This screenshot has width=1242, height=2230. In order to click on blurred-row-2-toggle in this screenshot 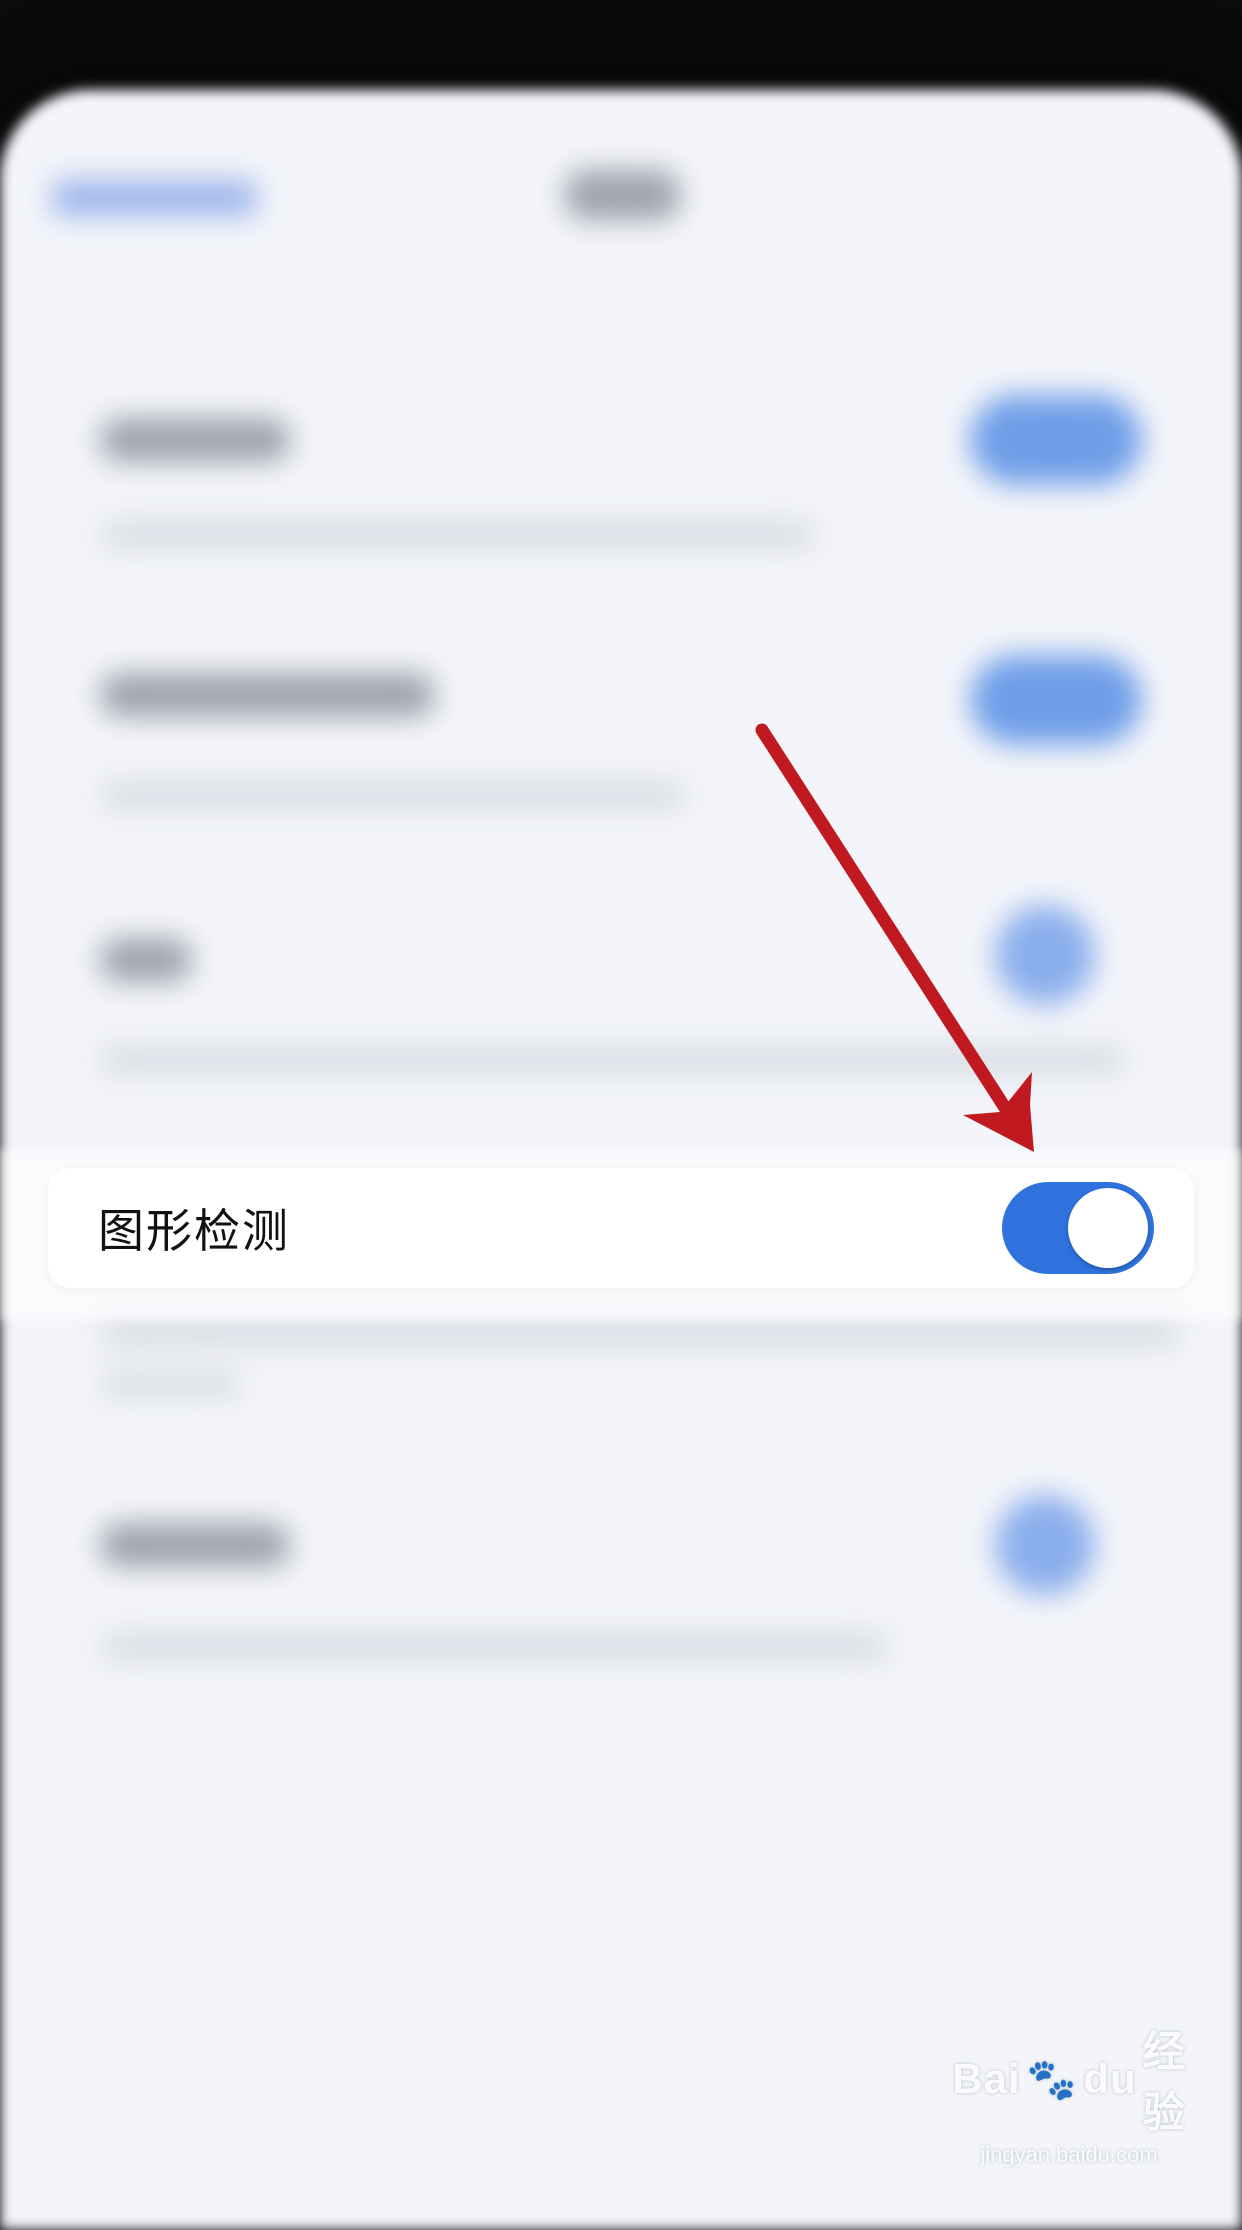, I will do `click(1056, 700)`.